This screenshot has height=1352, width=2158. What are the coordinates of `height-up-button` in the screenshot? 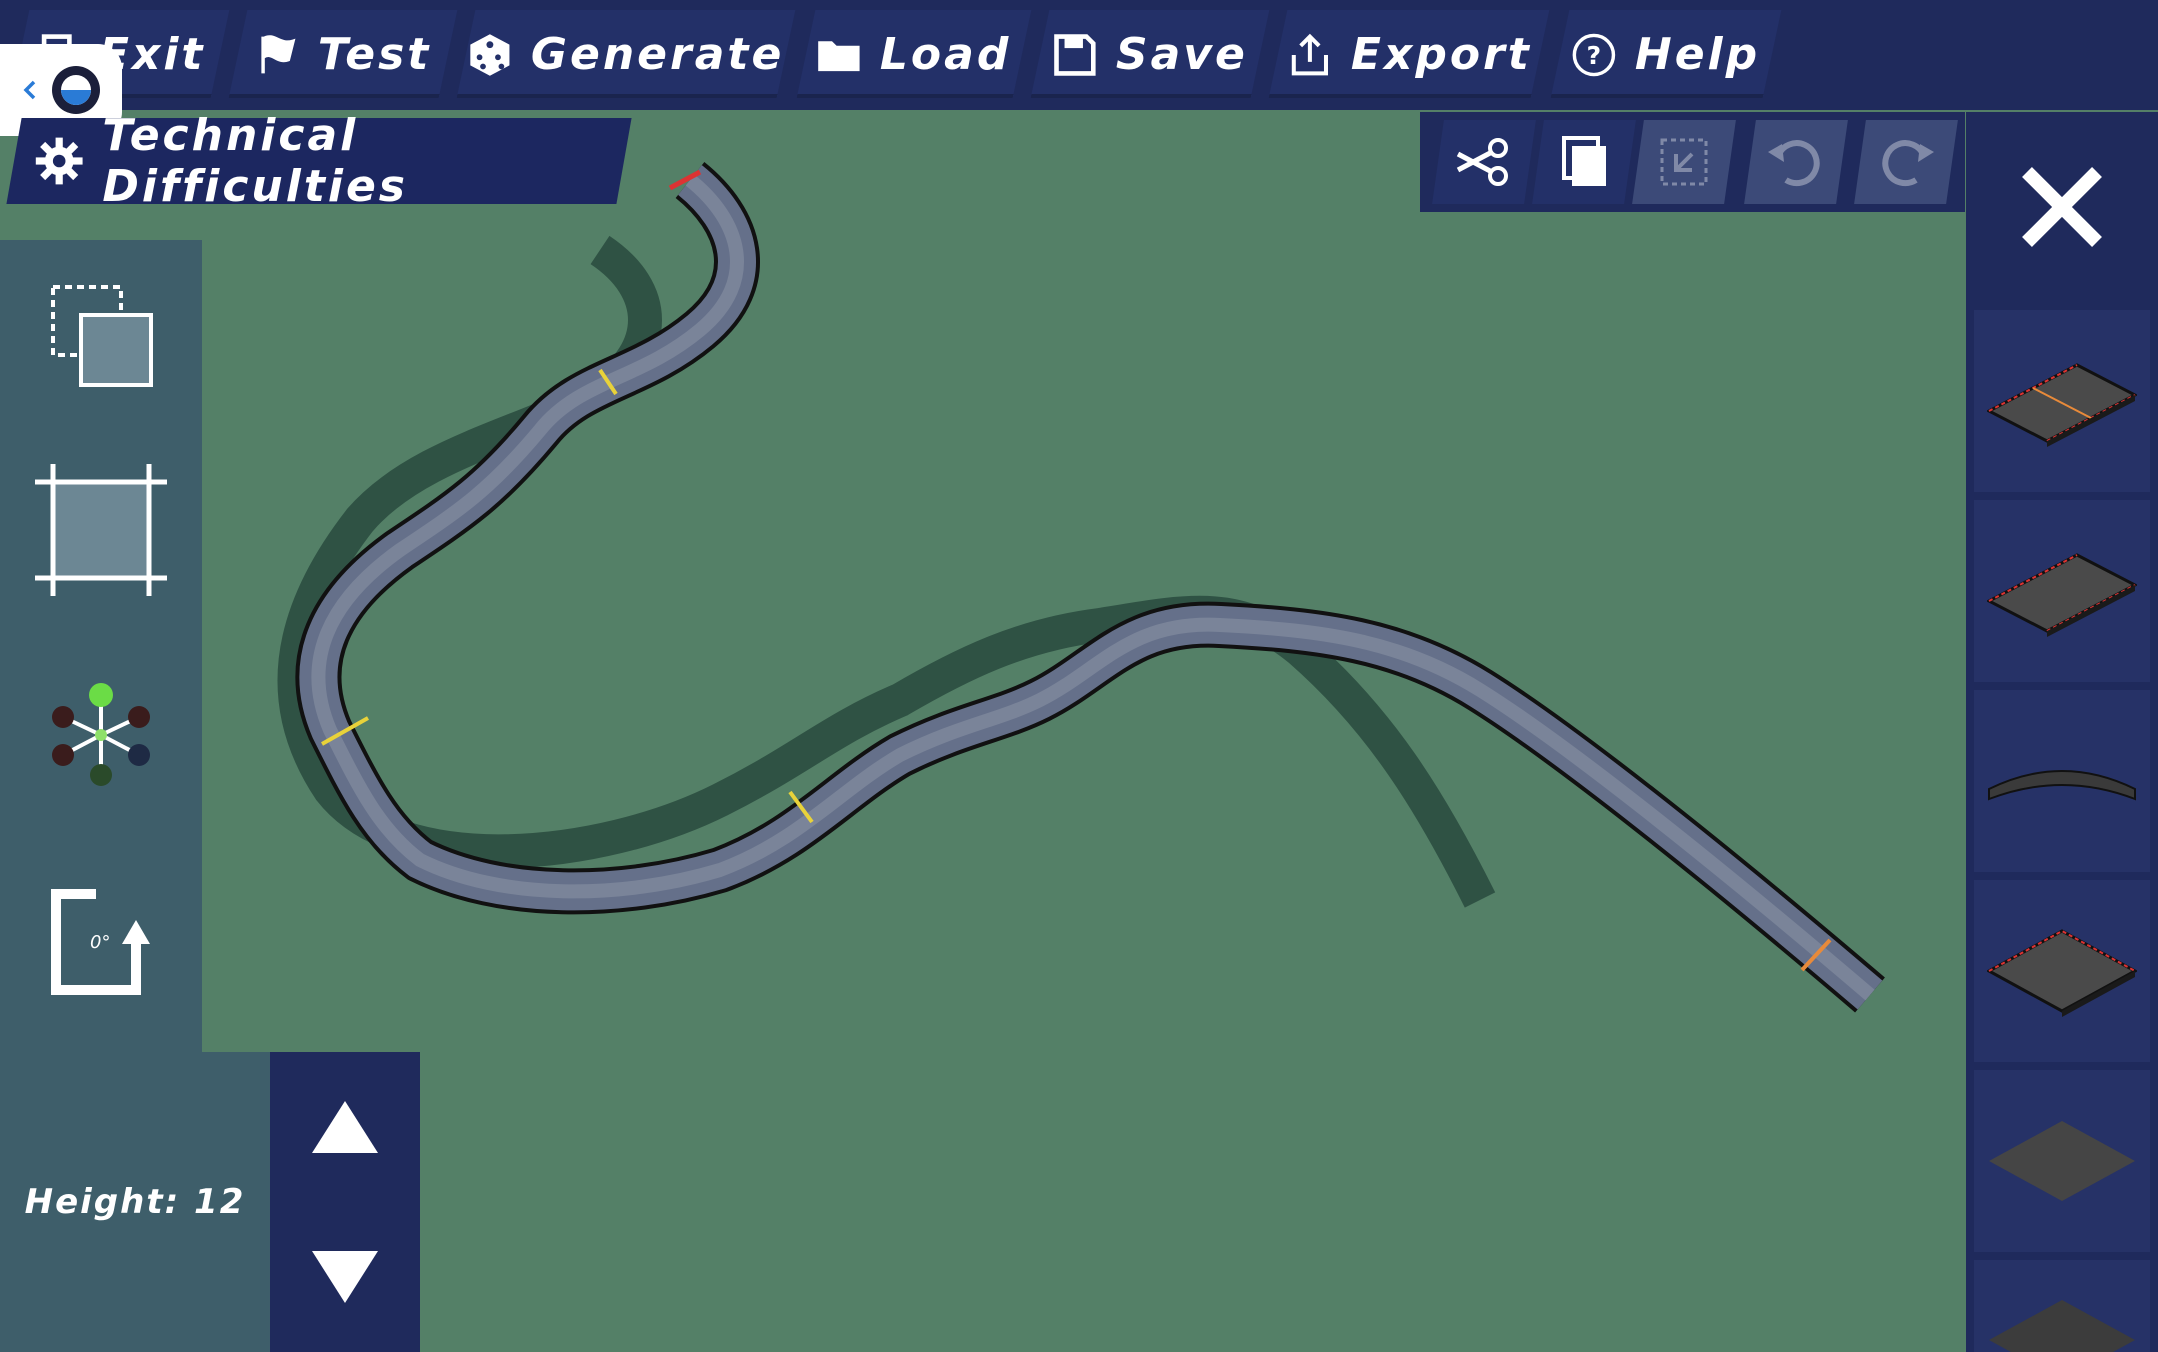 It's located at (345, 1127).